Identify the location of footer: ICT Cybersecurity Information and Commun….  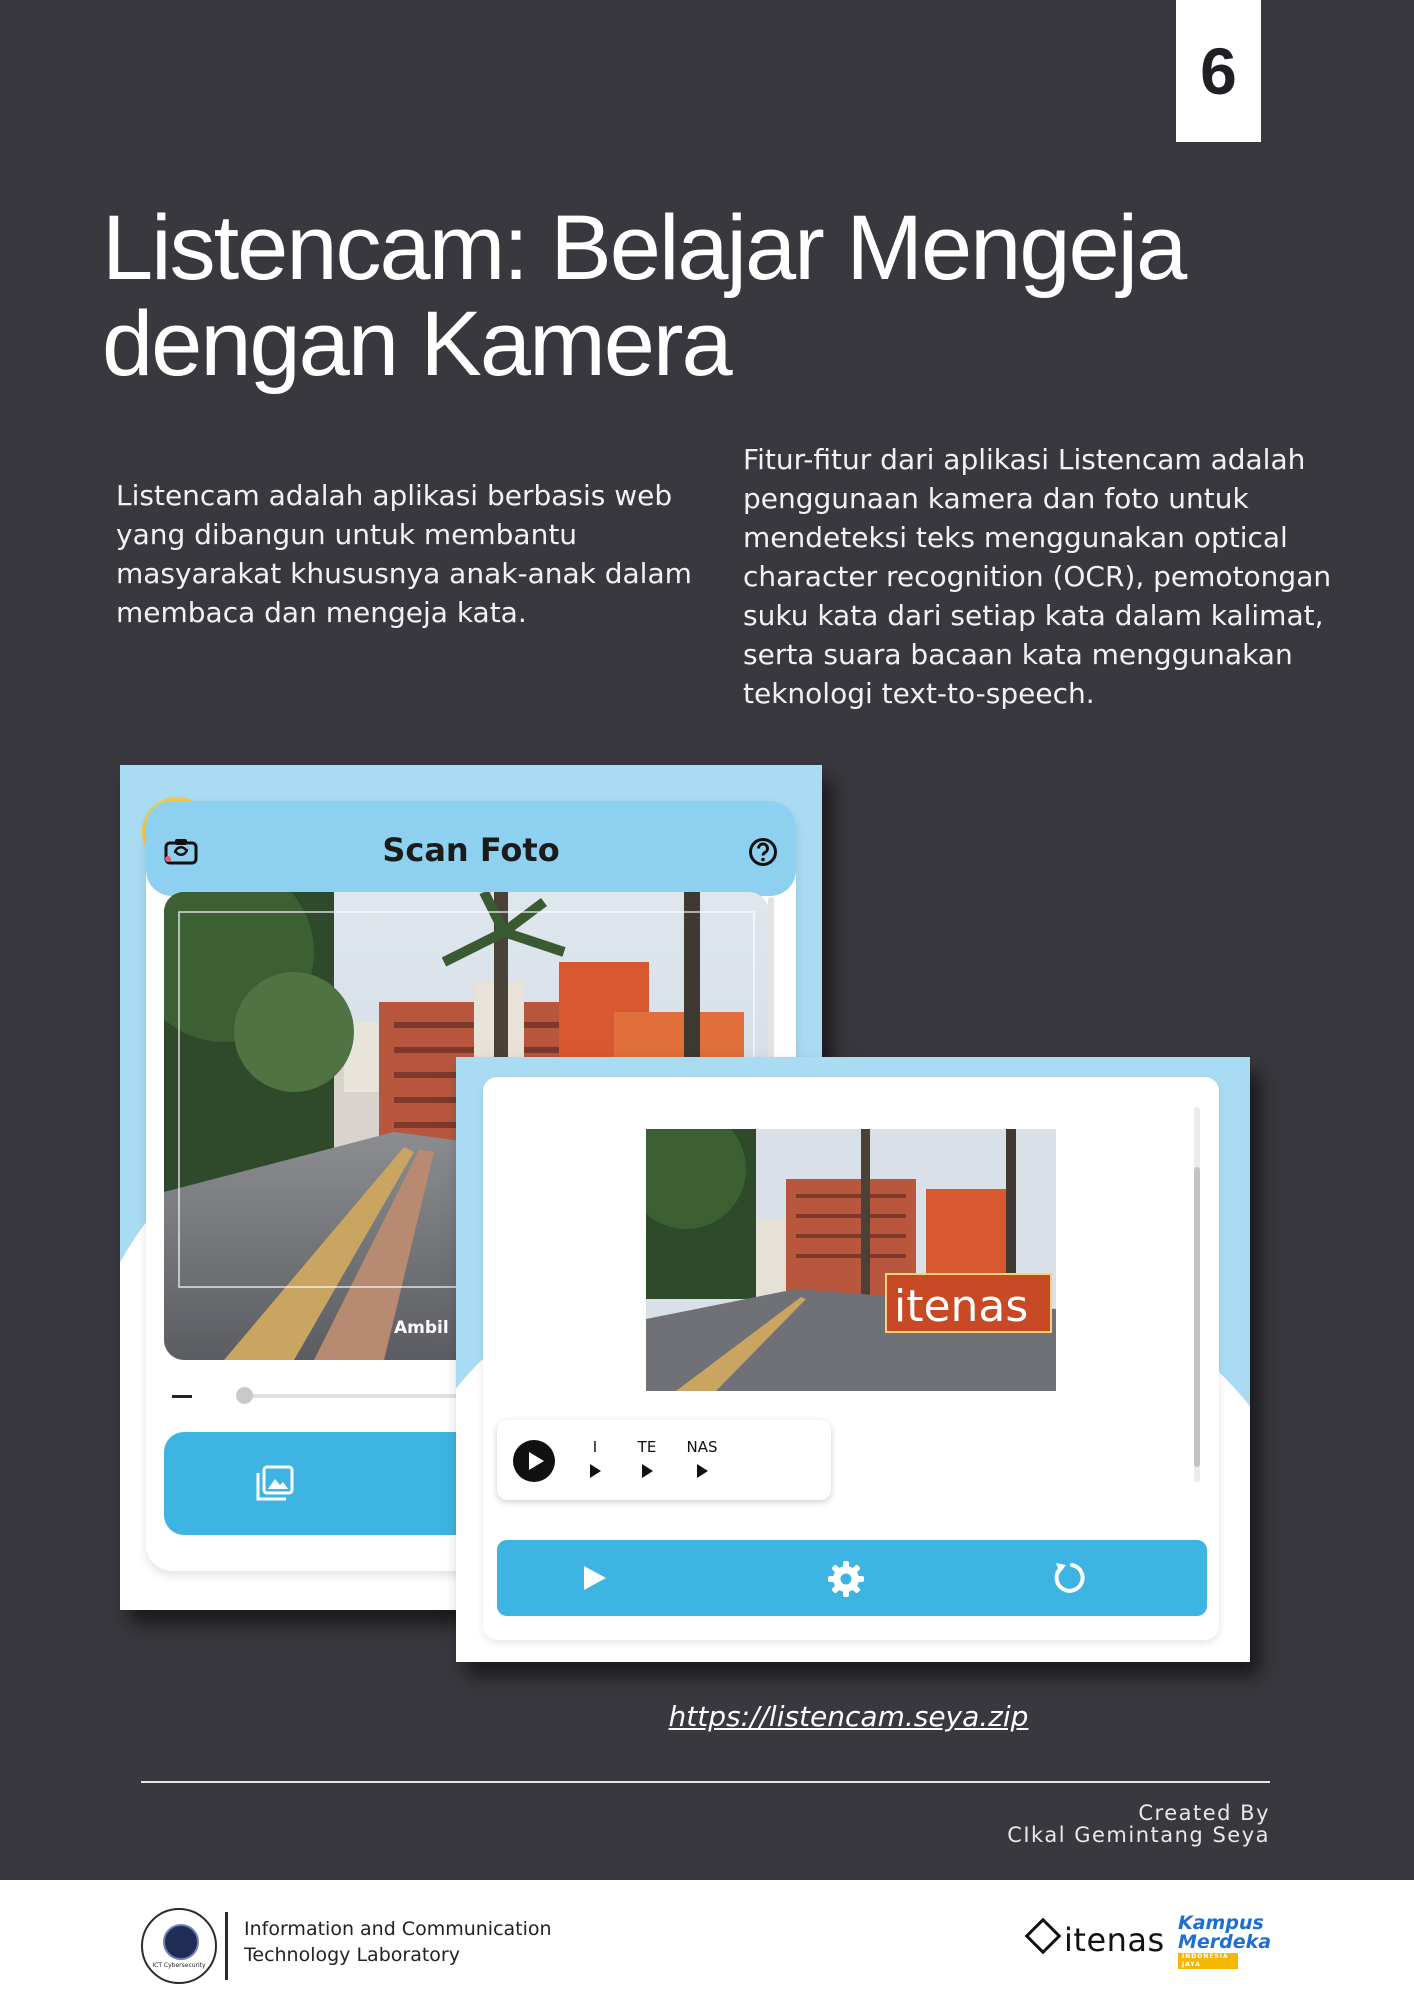
(707, 1940).